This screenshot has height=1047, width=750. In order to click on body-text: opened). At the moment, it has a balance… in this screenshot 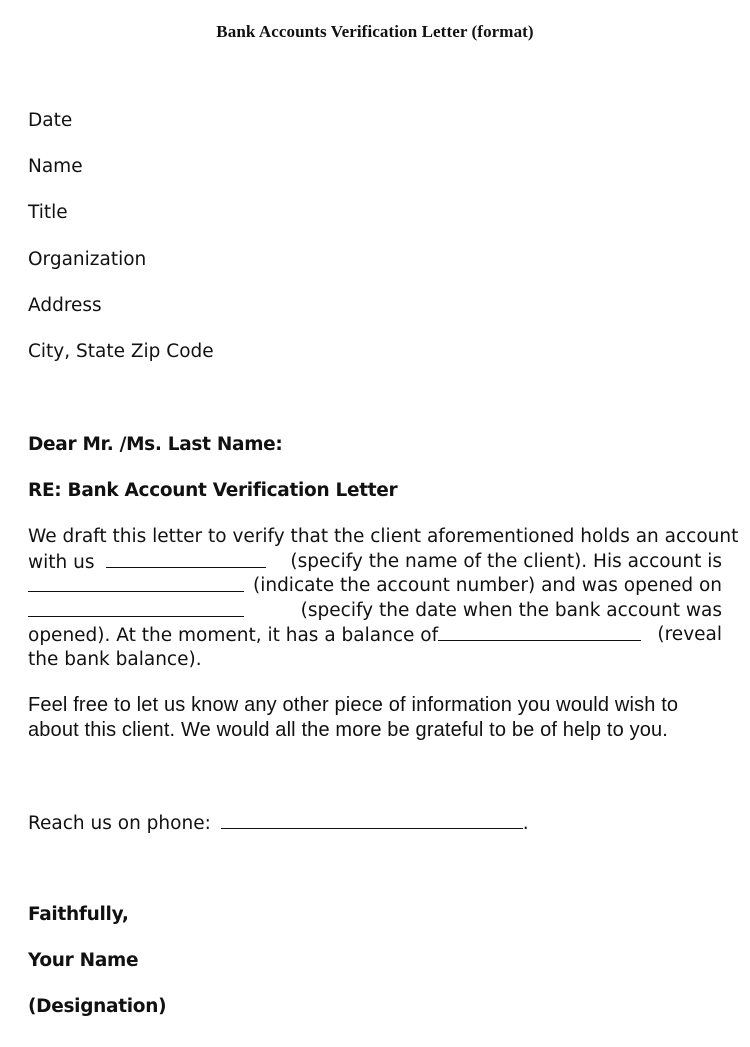, I will do `click(233, 636)`.